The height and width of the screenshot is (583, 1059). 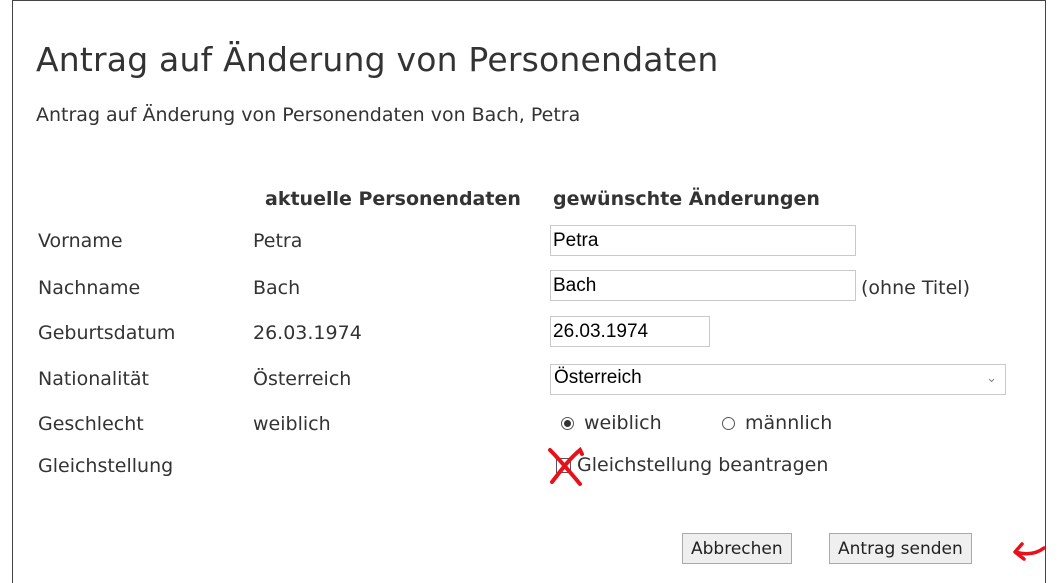 I want to click on label-nationalitaet: Nationalität, so click(x=93, y=379).